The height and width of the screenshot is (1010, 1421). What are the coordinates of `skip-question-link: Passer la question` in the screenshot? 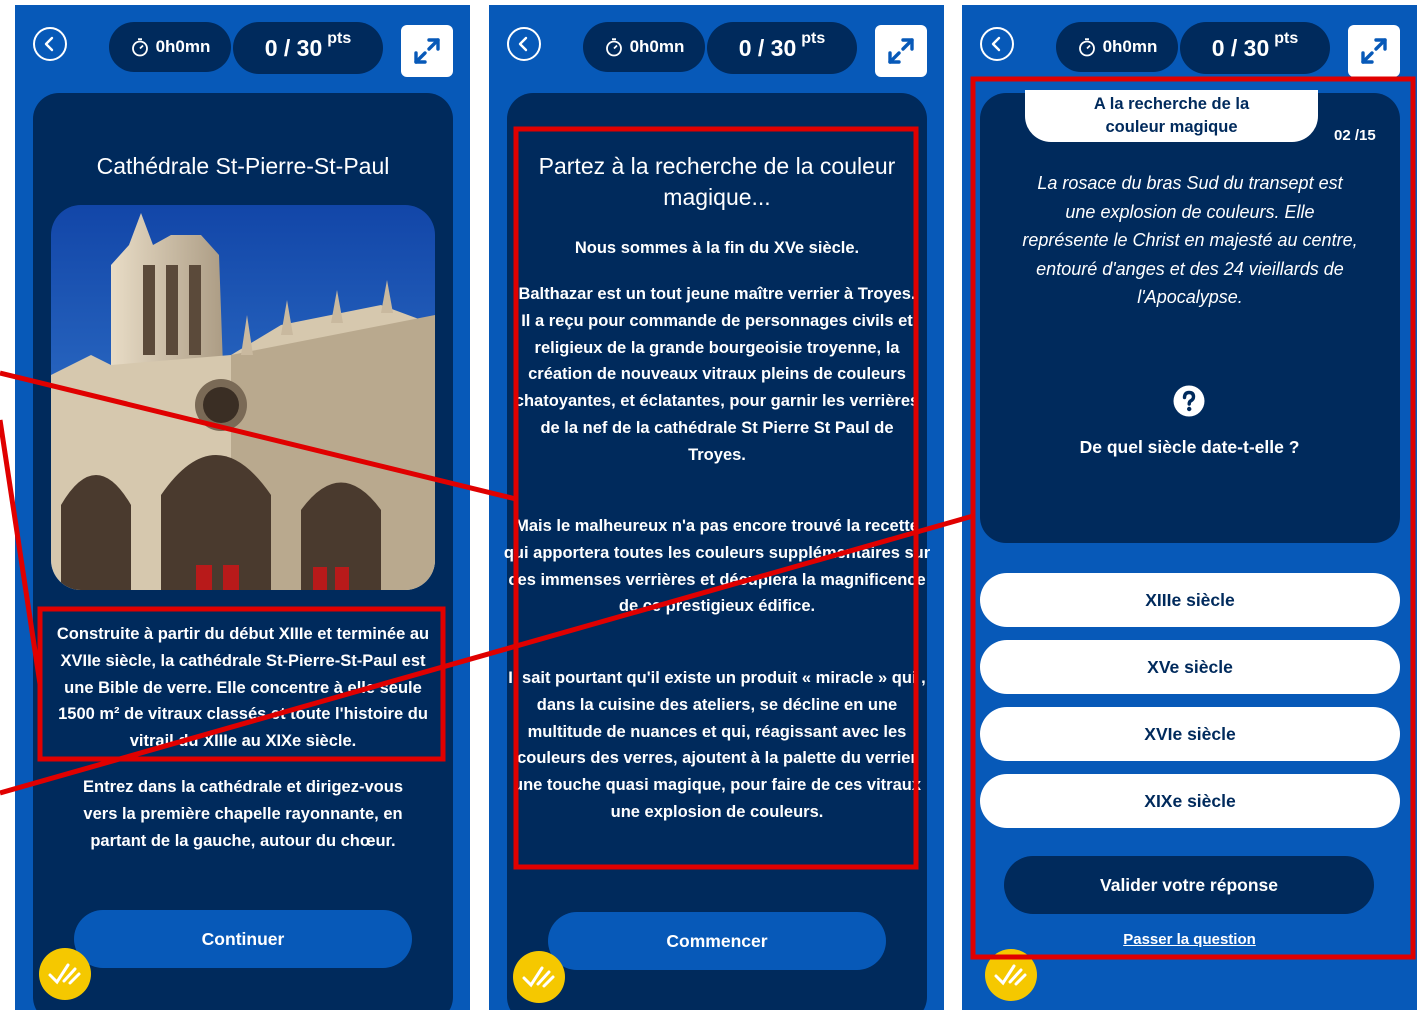 It's located at (1189, 939).